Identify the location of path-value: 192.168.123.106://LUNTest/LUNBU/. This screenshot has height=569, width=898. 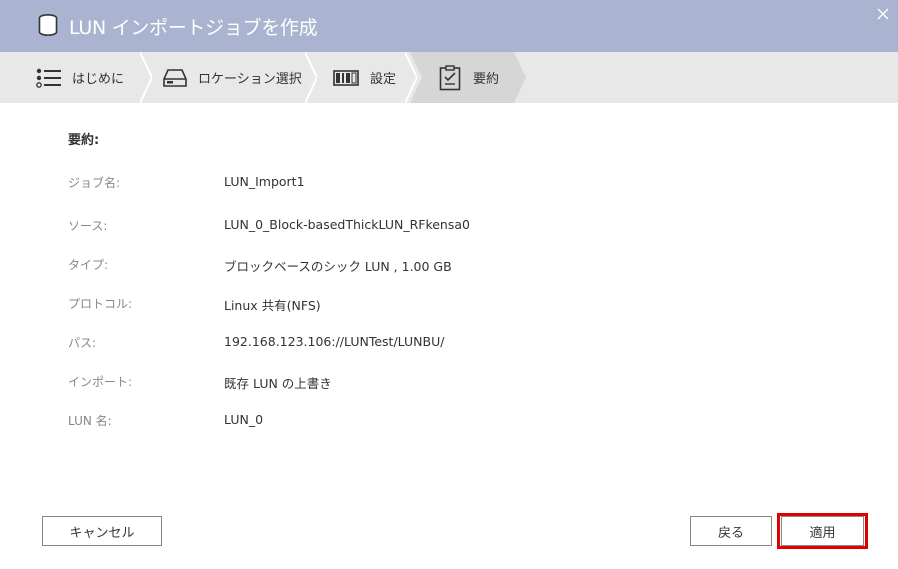
(334, 341).